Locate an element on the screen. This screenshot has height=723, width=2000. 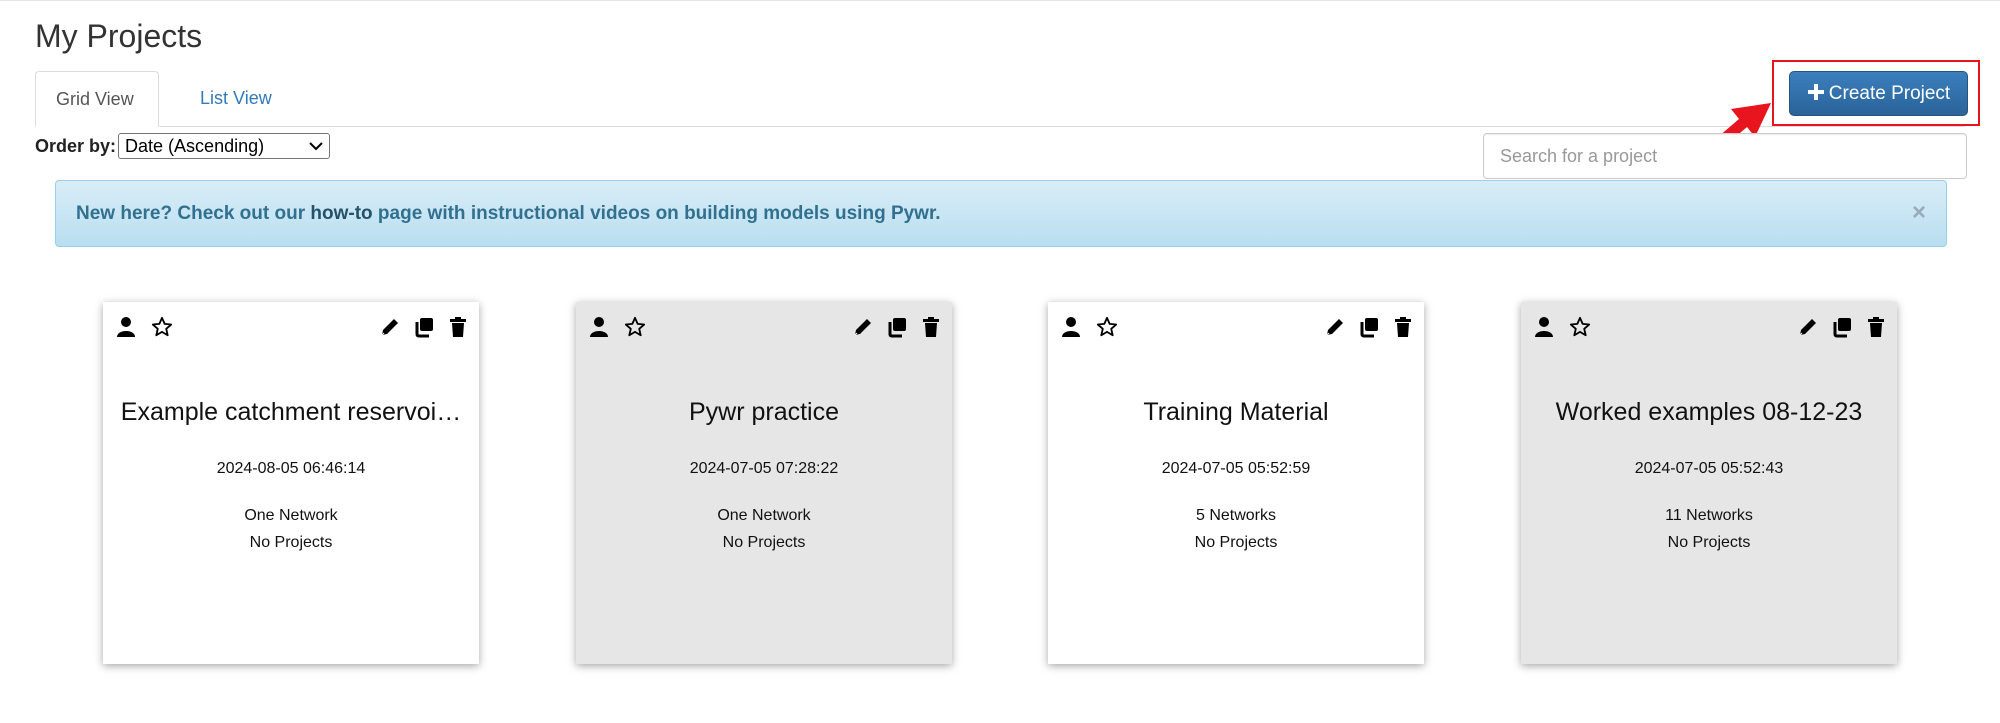
project-date: 2024-07-05 07:28:22 is located at coordinates (764, 468).